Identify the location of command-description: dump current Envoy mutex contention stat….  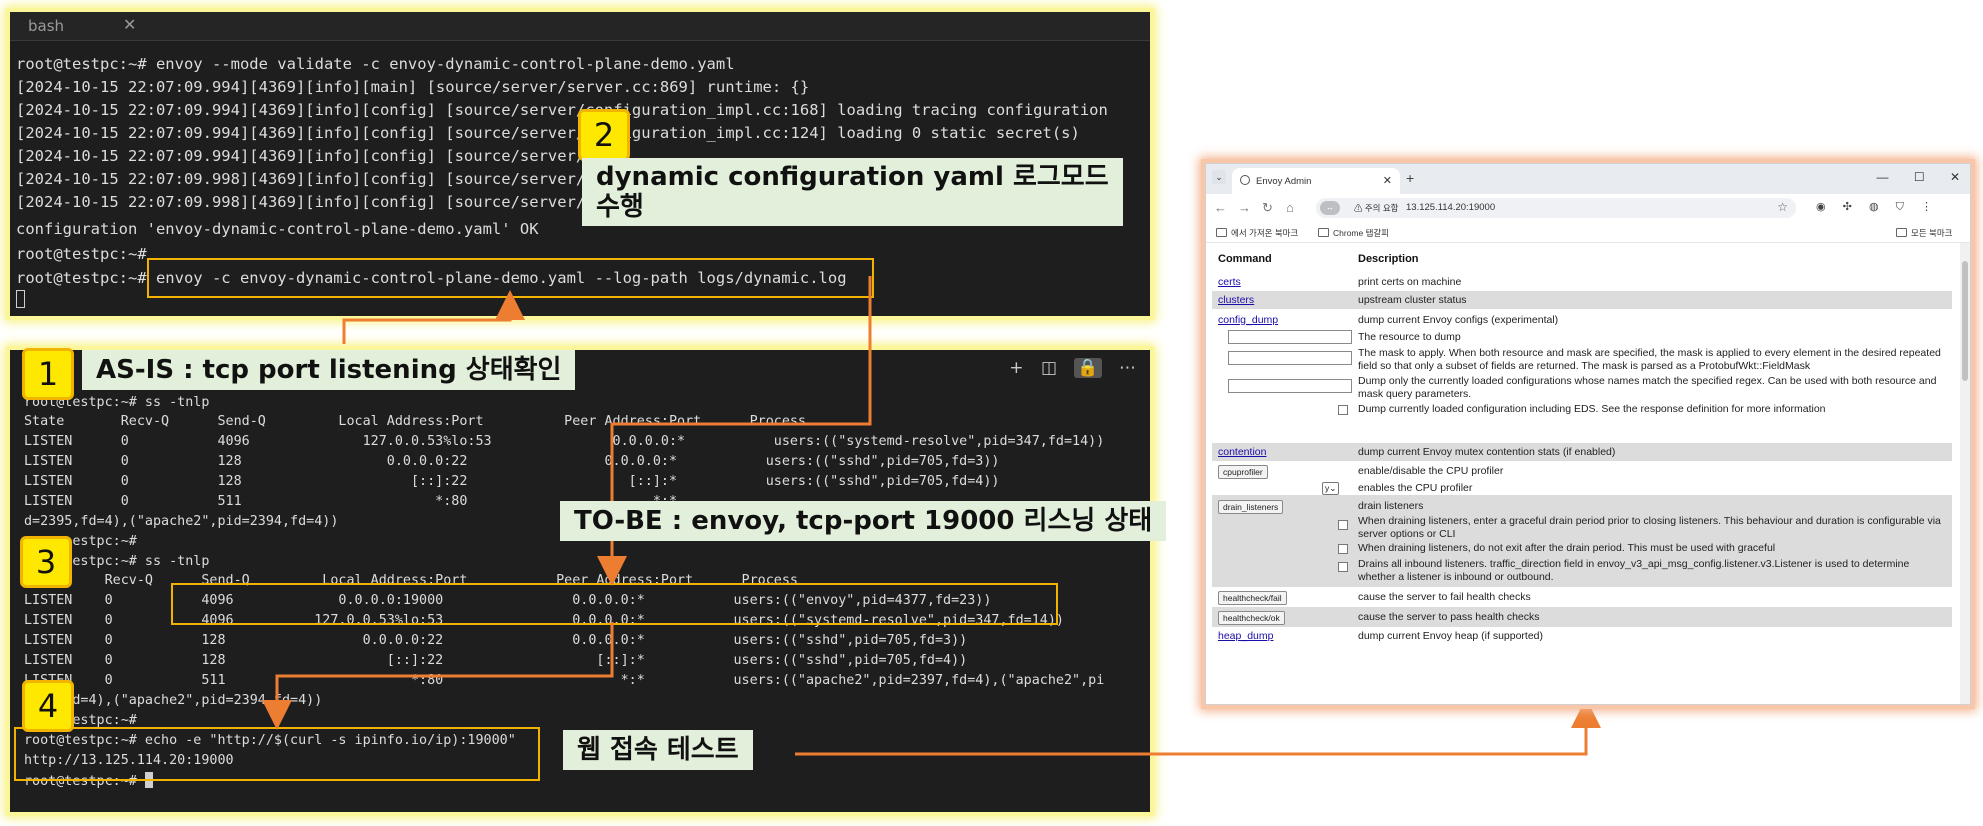
(1487, 452).